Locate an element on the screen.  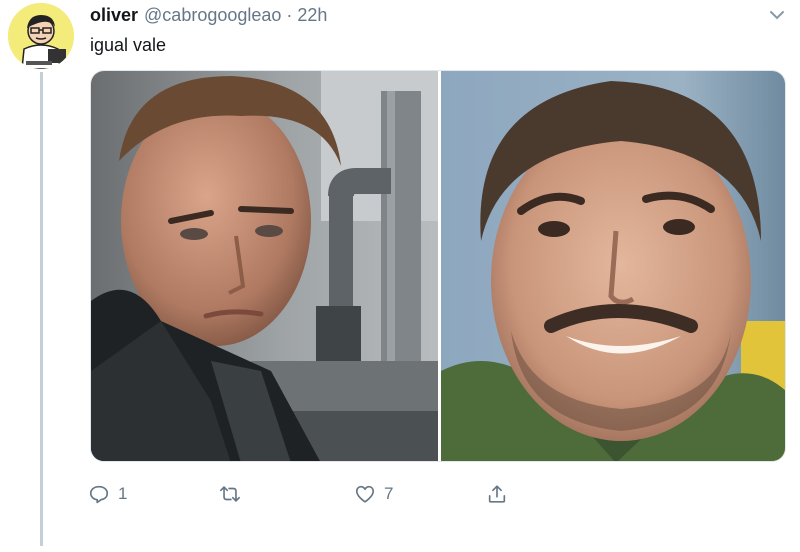
share-icon is located at coordinates (497, 494).